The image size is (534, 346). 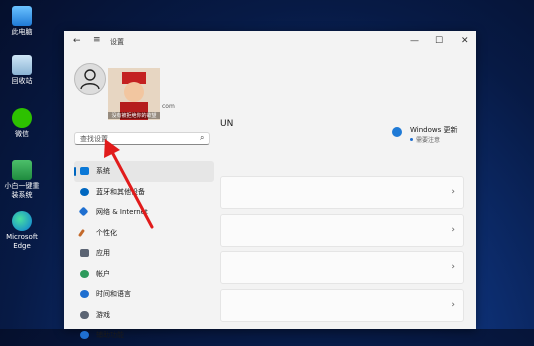 What do you see at coordinates (110, 335) in the screenshot?
I see `nav-item-label: 辅助功能` at bounding box center [110, 335].